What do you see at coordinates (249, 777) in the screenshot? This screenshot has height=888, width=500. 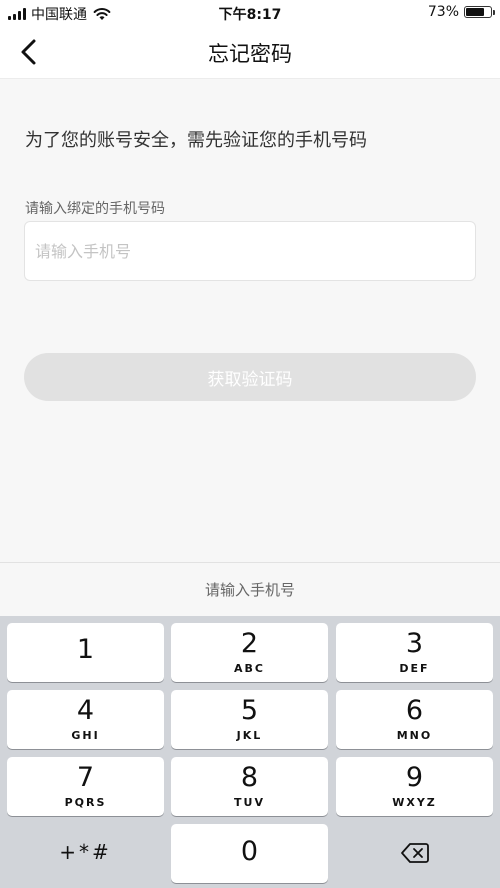 I see `key-digit: 8` at bounding box center [249, 777].